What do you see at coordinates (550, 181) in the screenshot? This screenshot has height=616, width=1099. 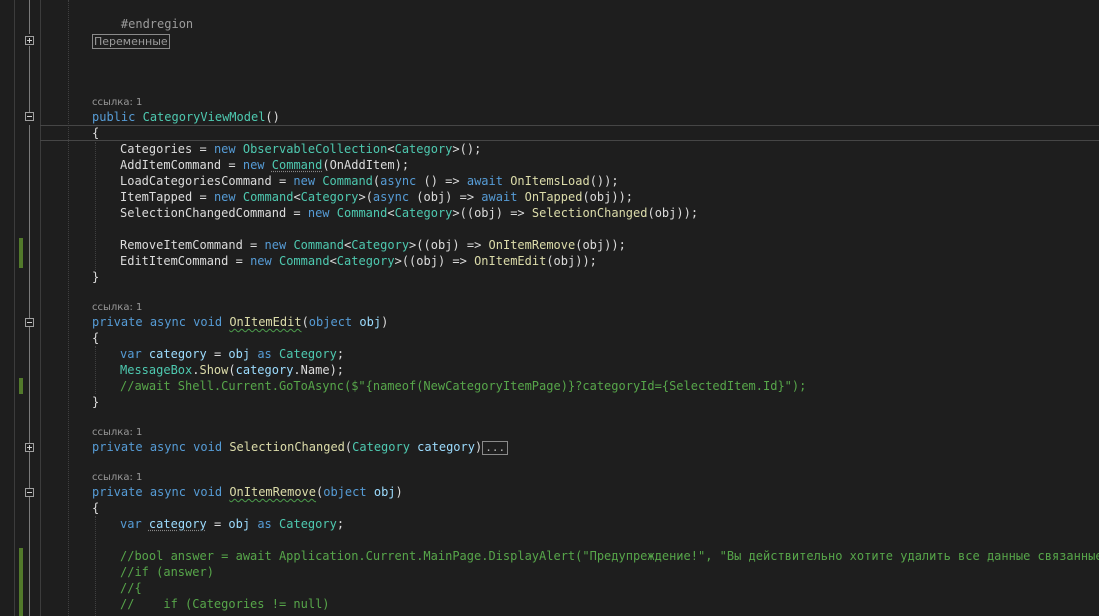 I see `method-name: OnItemsLoad` at bounding box center [550, 181].